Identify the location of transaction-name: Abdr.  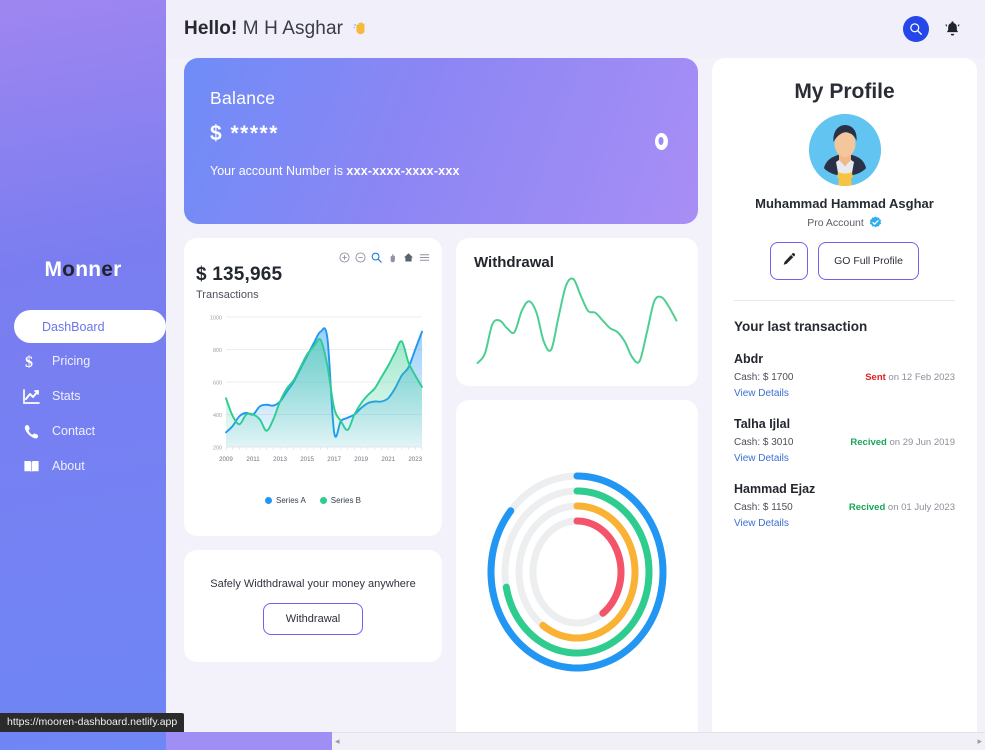
(749, 359).